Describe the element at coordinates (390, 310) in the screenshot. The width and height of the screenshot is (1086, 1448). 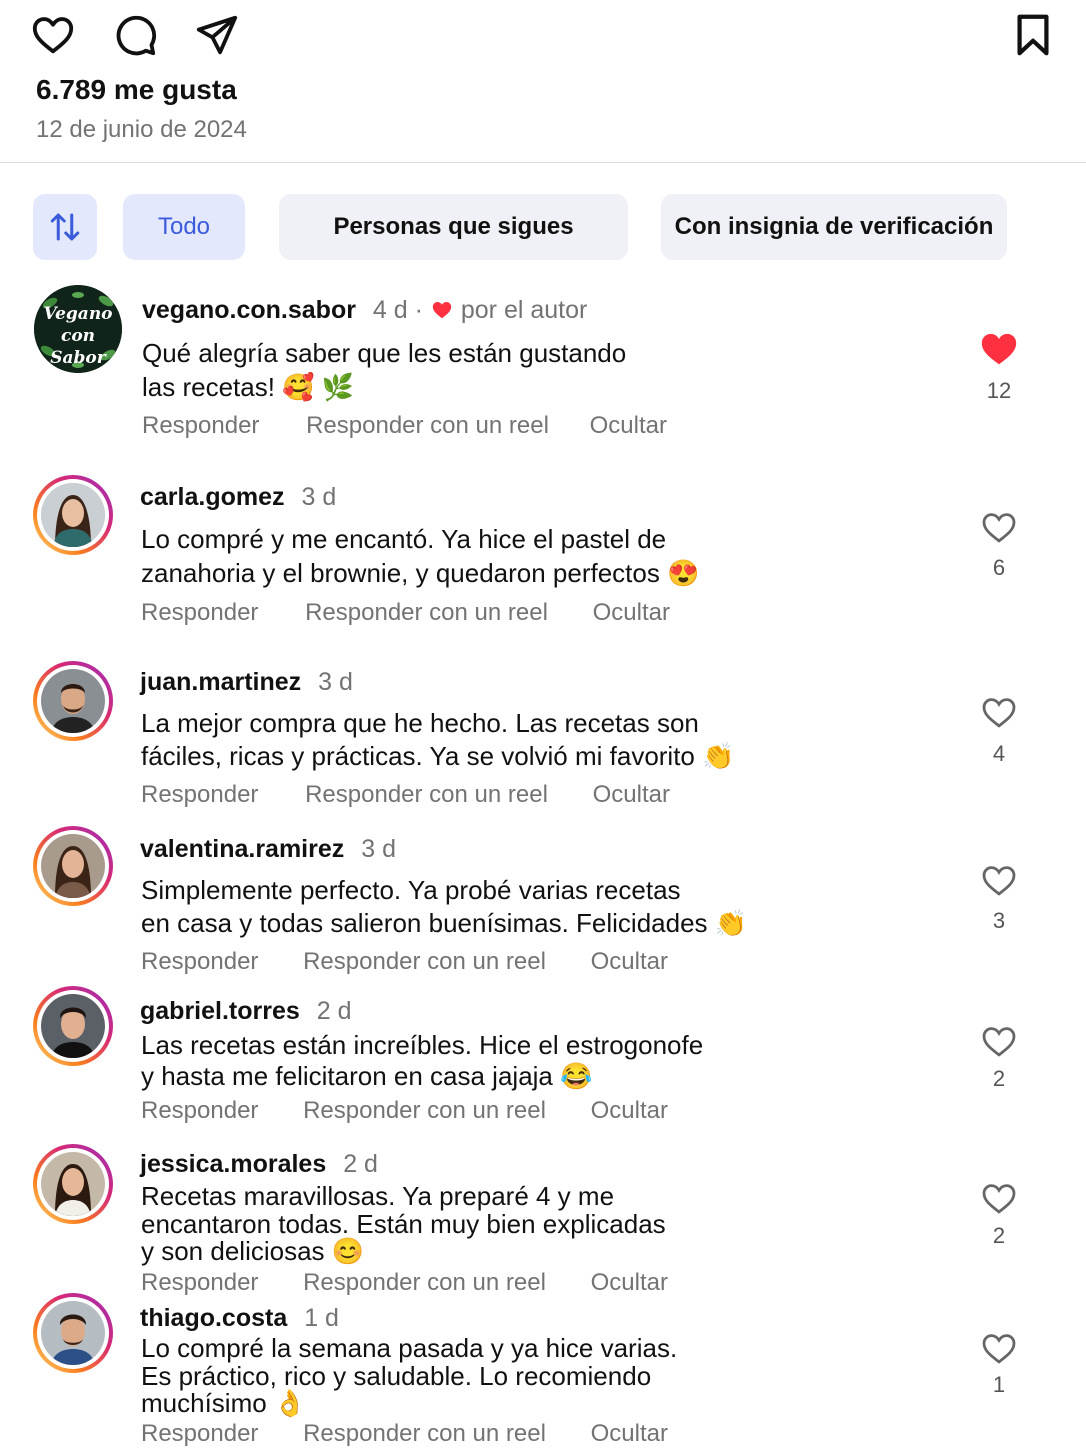
I see `comment-time: 4 d` at that location.